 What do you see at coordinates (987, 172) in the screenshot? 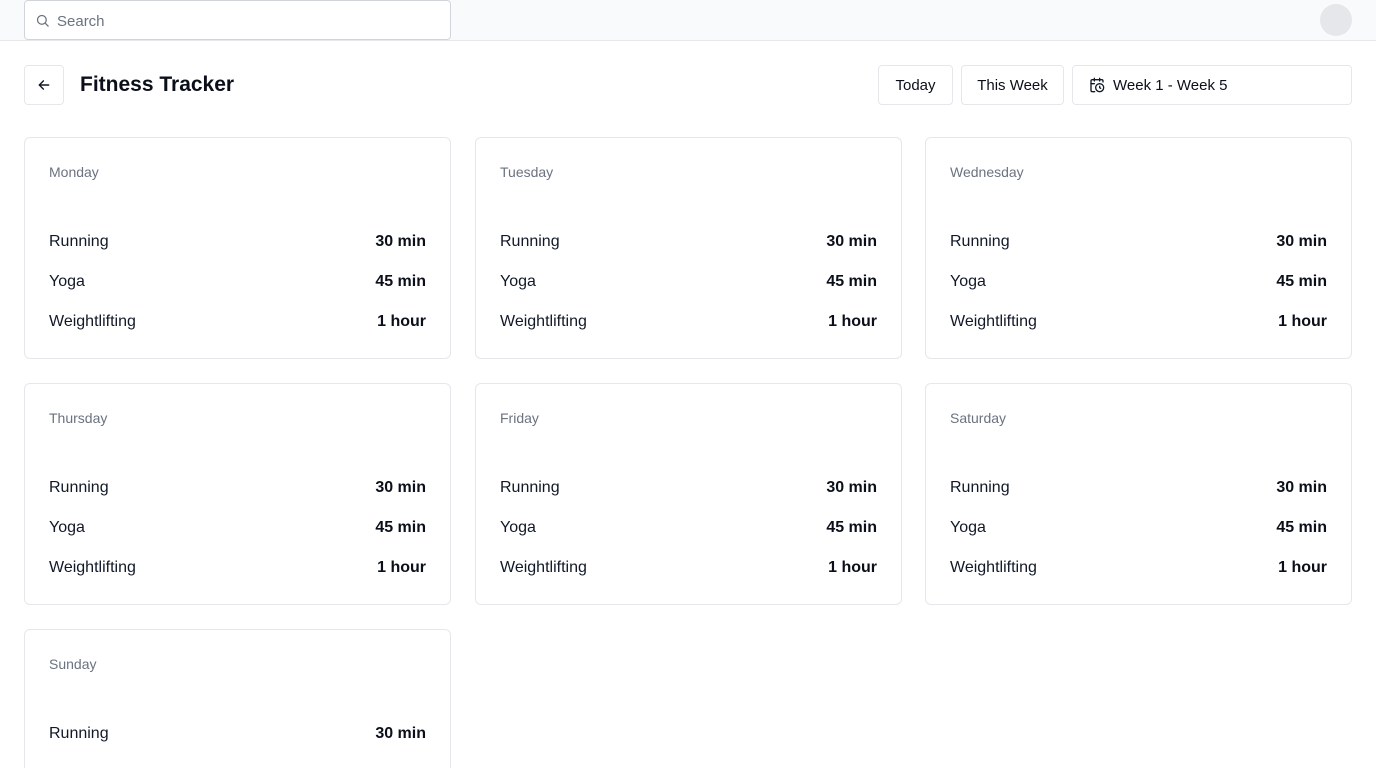
I see `day-name: Wednesday` at bounding box center [987, 172].